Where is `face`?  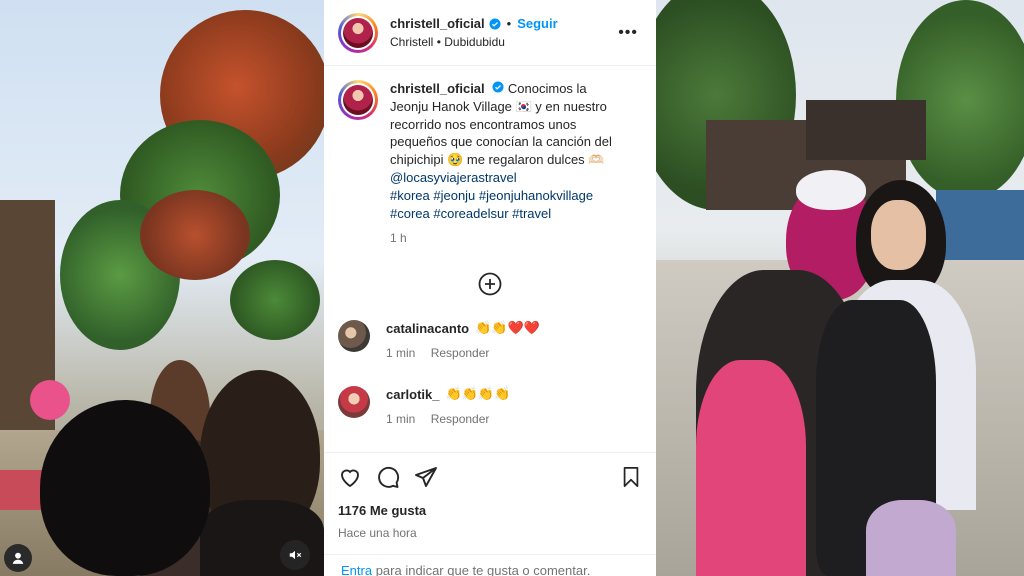
face is located at coordinates (898, 235).